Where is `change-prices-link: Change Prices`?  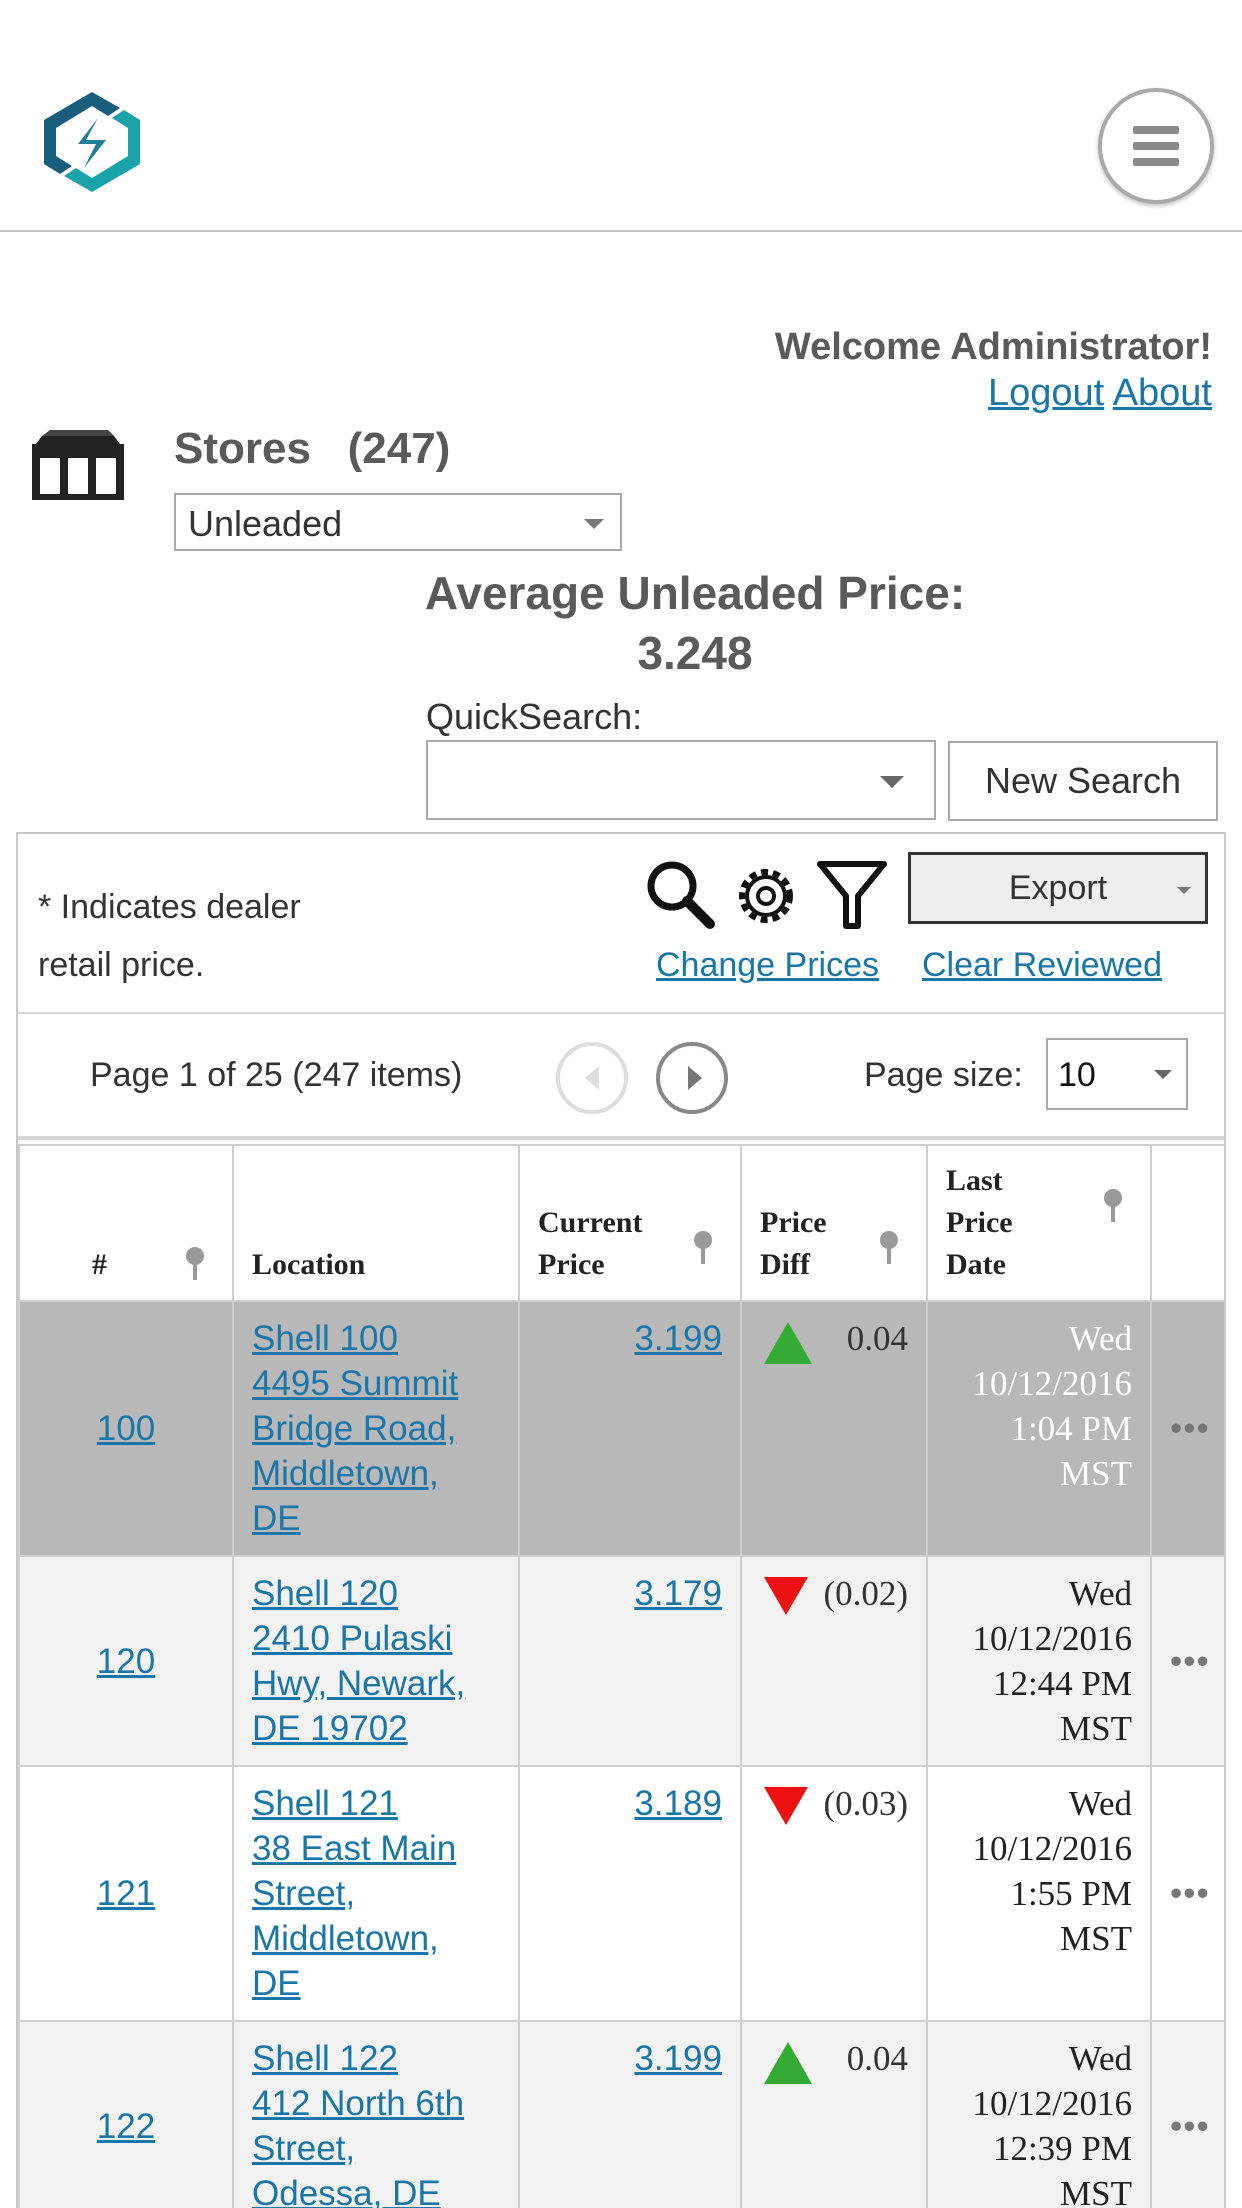
change-prices-link: Change Prices is located at coordinates (767, 965).